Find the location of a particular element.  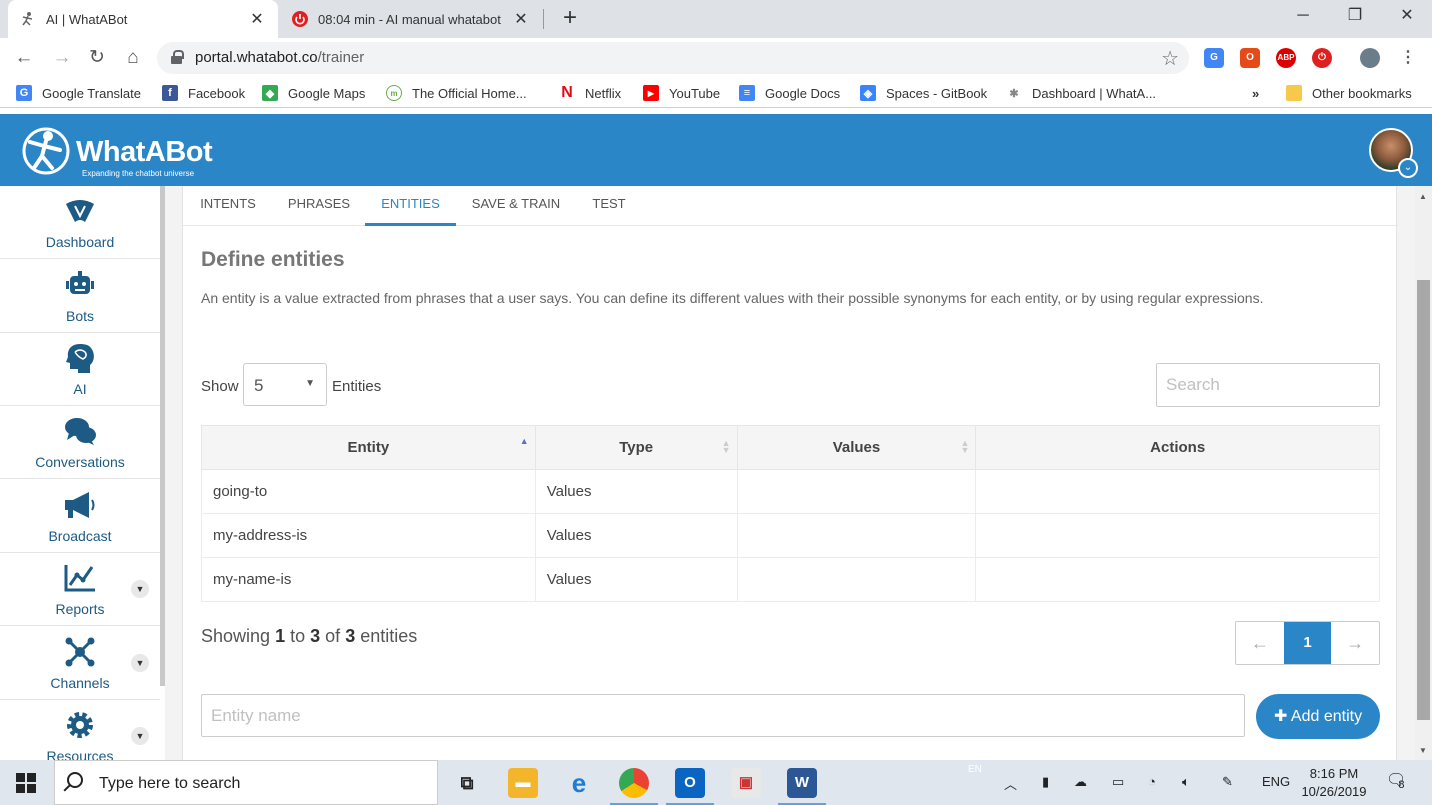

power-ext-icon: ⏻ is located at coordinates (1322, 58).